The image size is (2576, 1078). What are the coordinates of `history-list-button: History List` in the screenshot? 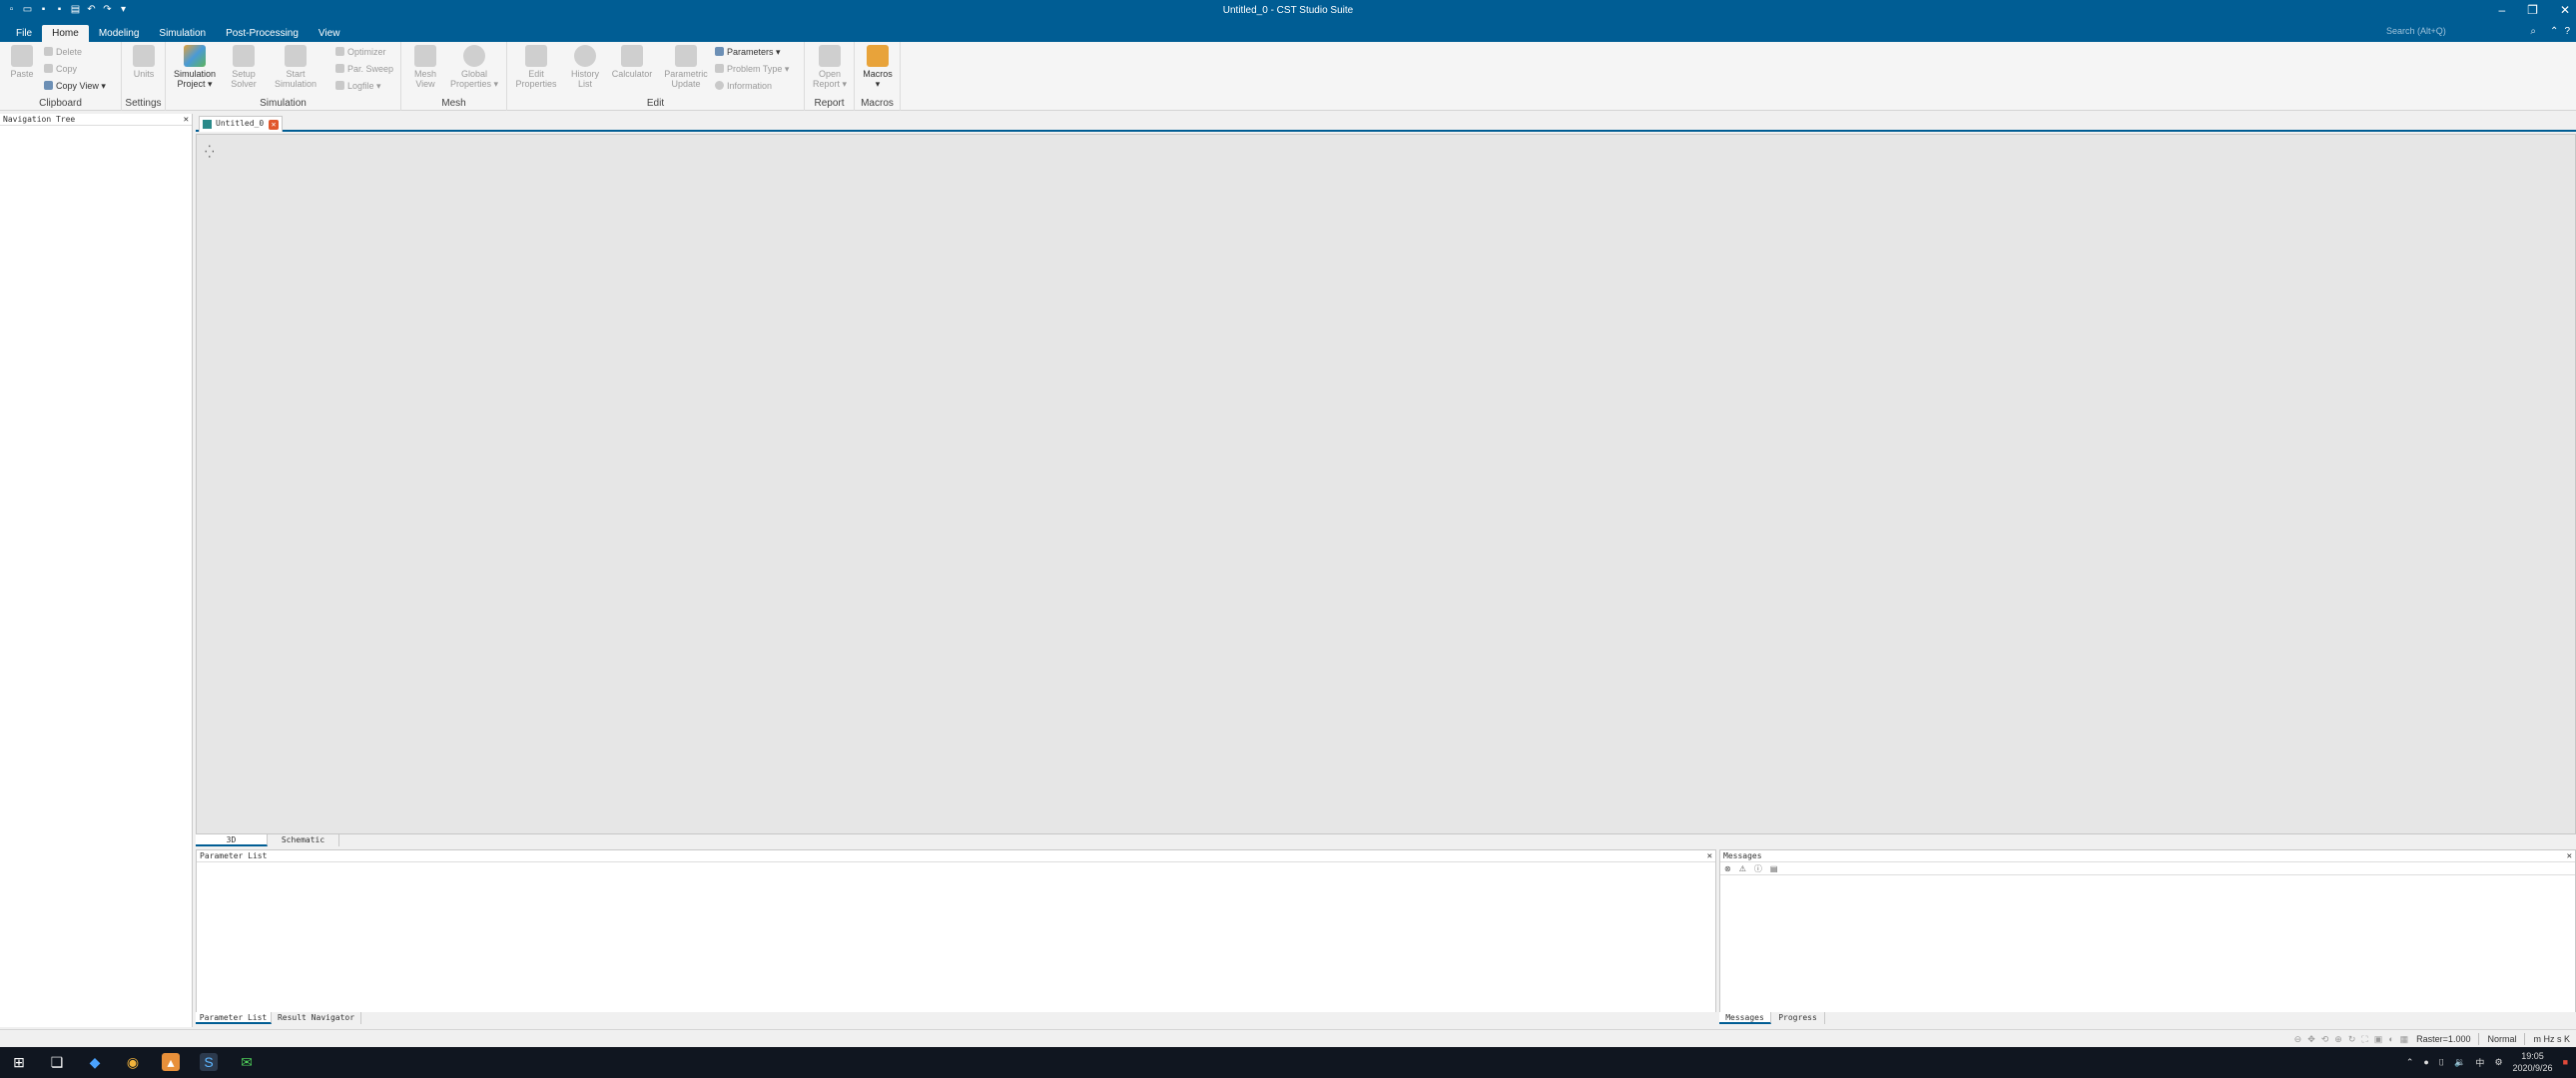 It's located at (585, 67).